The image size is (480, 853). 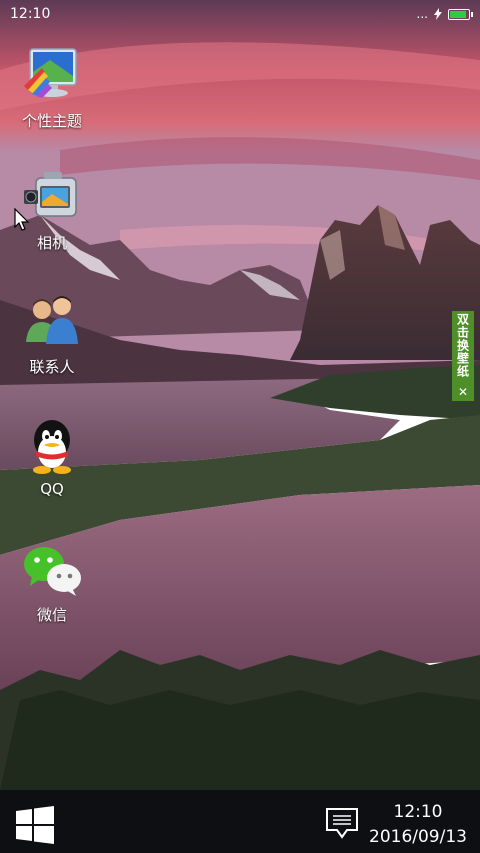 What do you see at coordinates (35, 825) in the screenshot?
I see `windows-start-icon` at bounding box center [35, 825].